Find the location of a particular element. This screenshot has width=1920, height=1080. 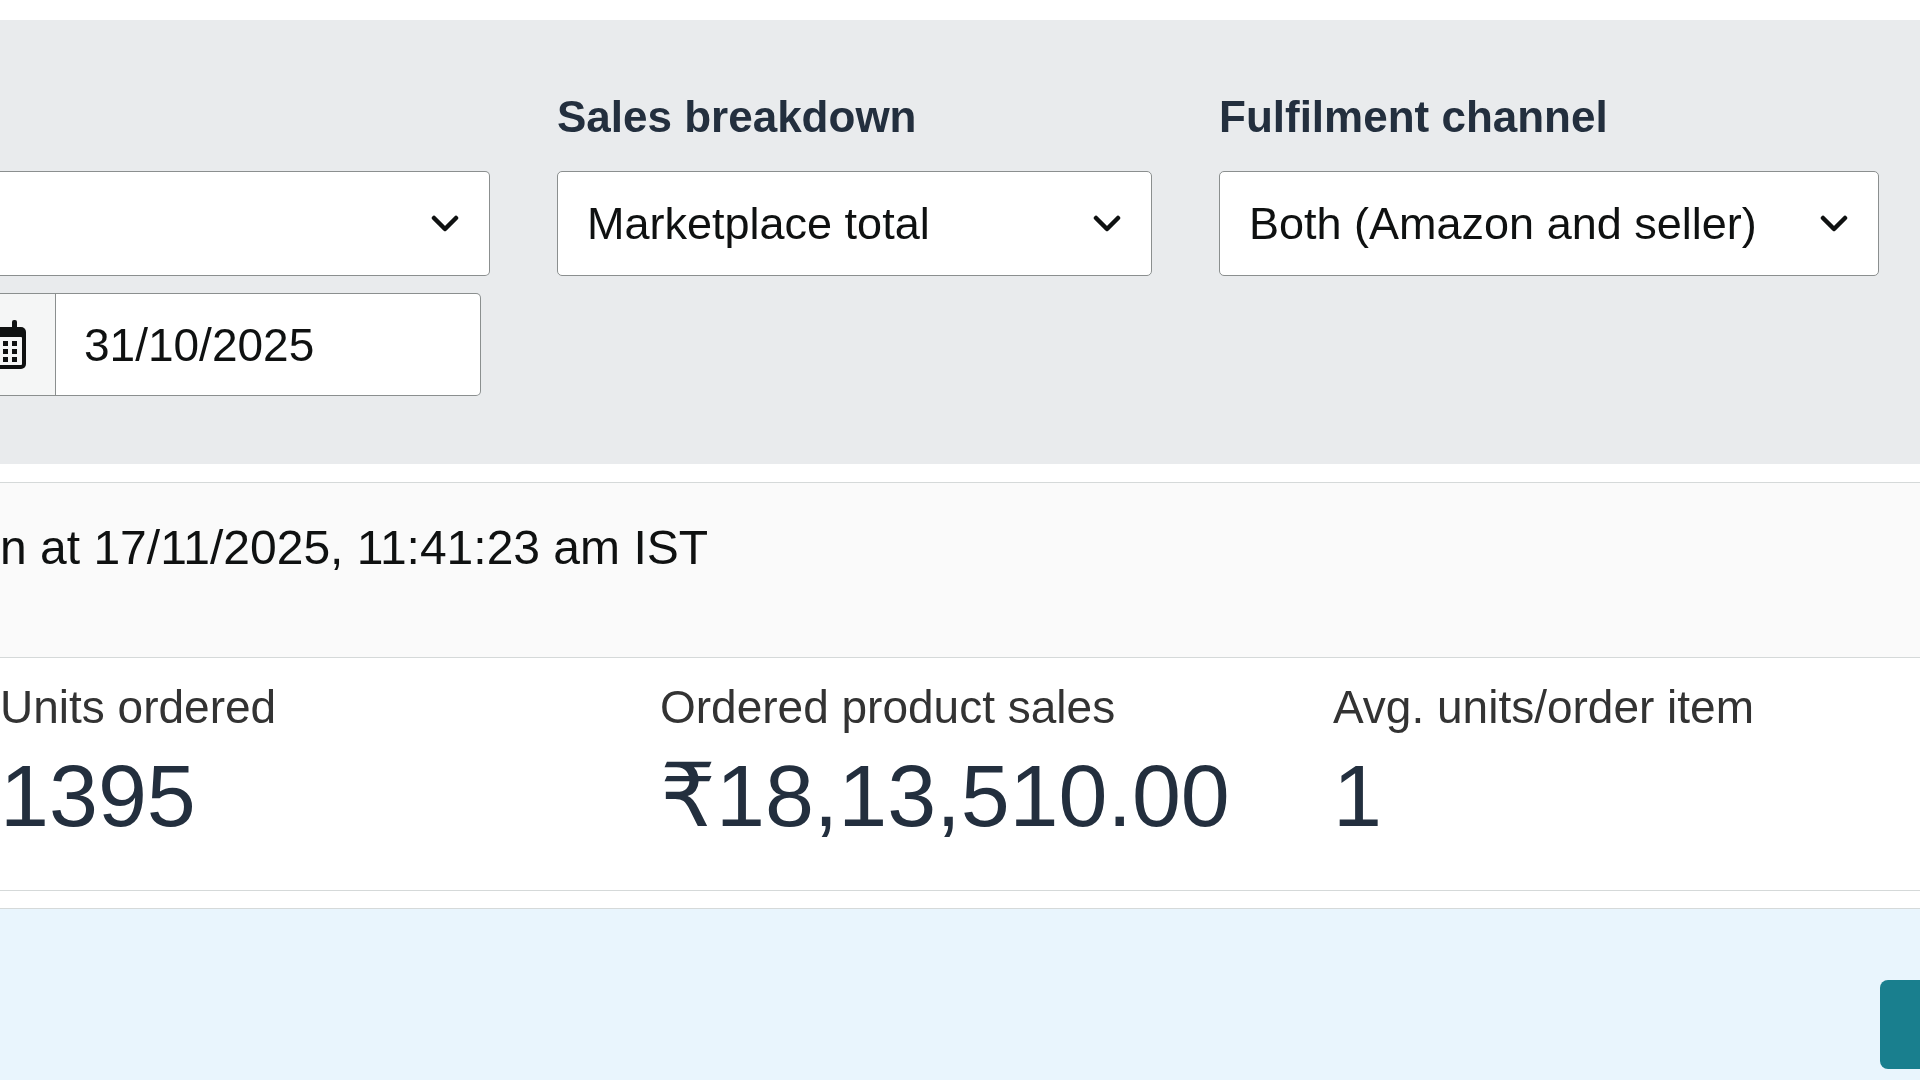

calendar-button is located at coordinates (28, 344).